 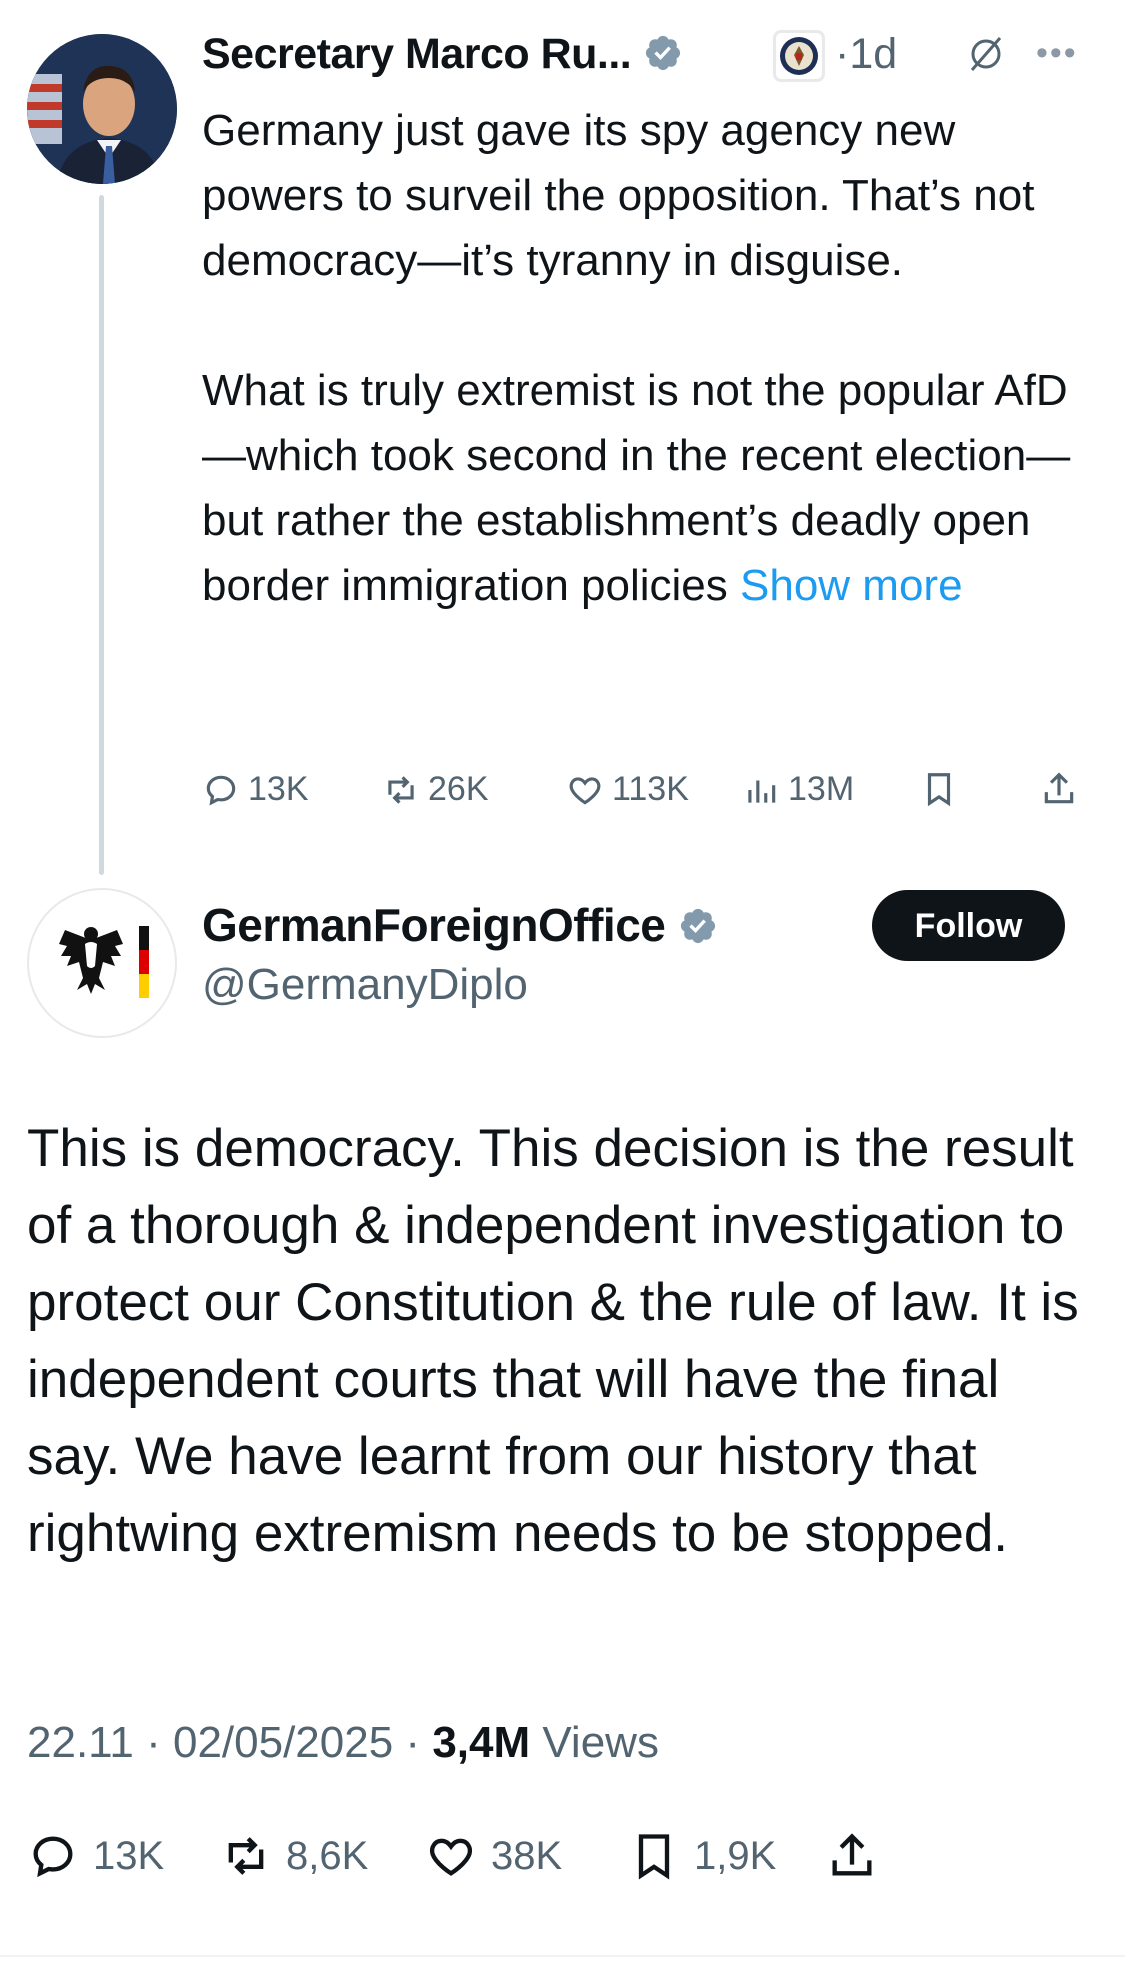 What do you see at coordinates (365, 985) in the screenshot?
I see `reply-author-handle: @GermanyDiplo` at bounding box center [365, 985].